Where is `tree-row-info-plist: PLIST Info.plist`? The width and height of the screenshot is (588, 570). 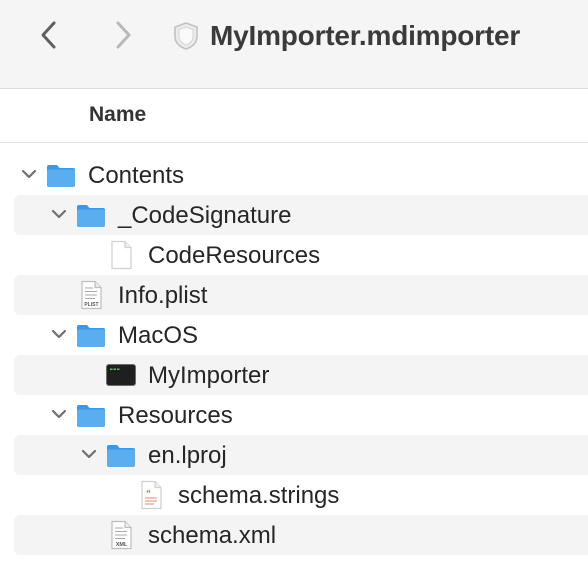
tree-row-info-plist: PLIST Info.plist is located at coordinates (301, 295).